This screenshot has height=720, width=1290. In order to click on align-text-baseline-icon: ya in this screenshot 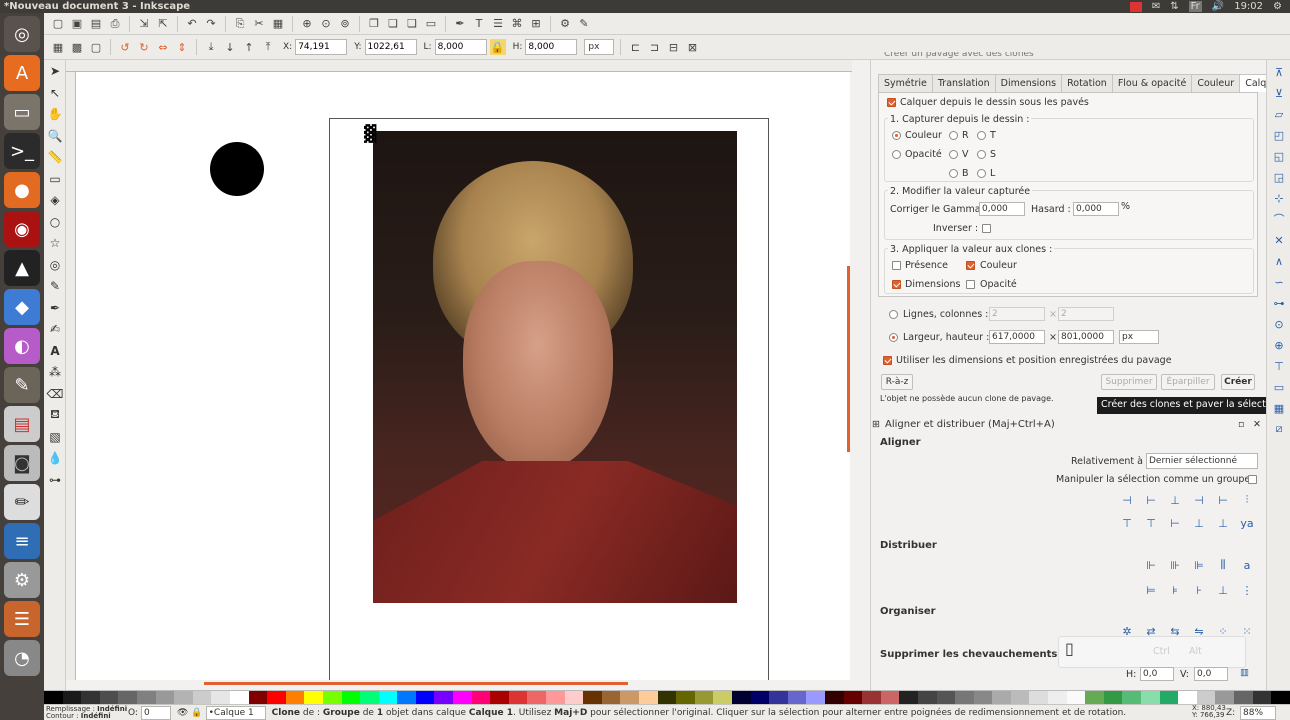, I will do `click(1247, 523)`.